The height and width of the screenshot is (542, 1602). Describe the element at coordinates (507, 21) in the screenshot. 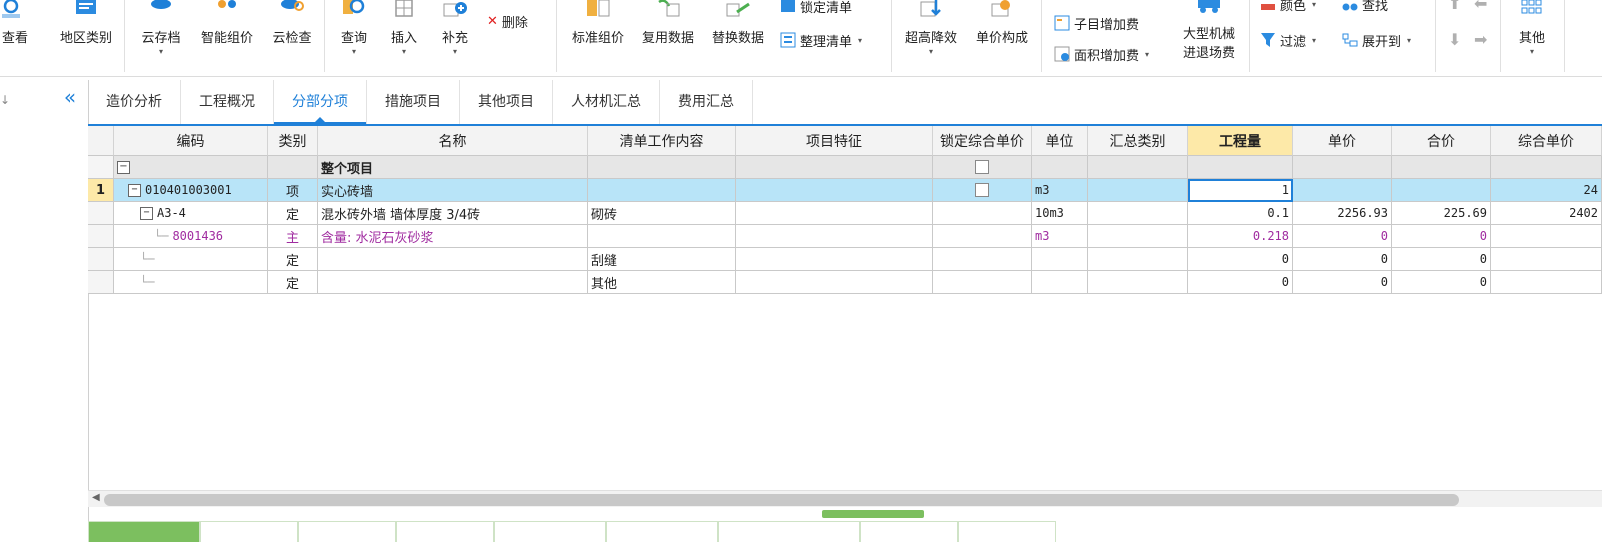

I see `delete-button: ✕ 删除` at that location.